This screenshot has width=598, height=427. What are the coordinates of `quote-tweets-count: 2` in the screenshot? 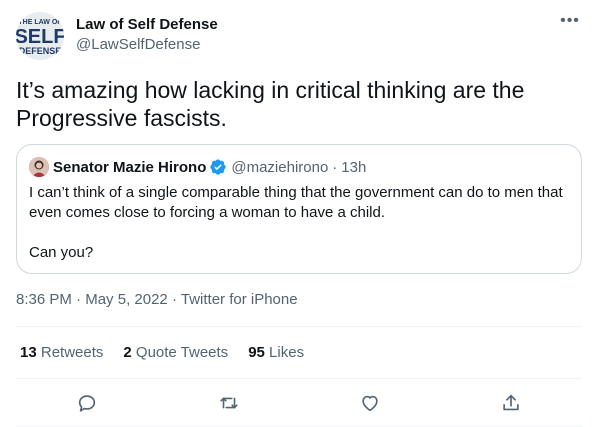 It's located at (127, 352).